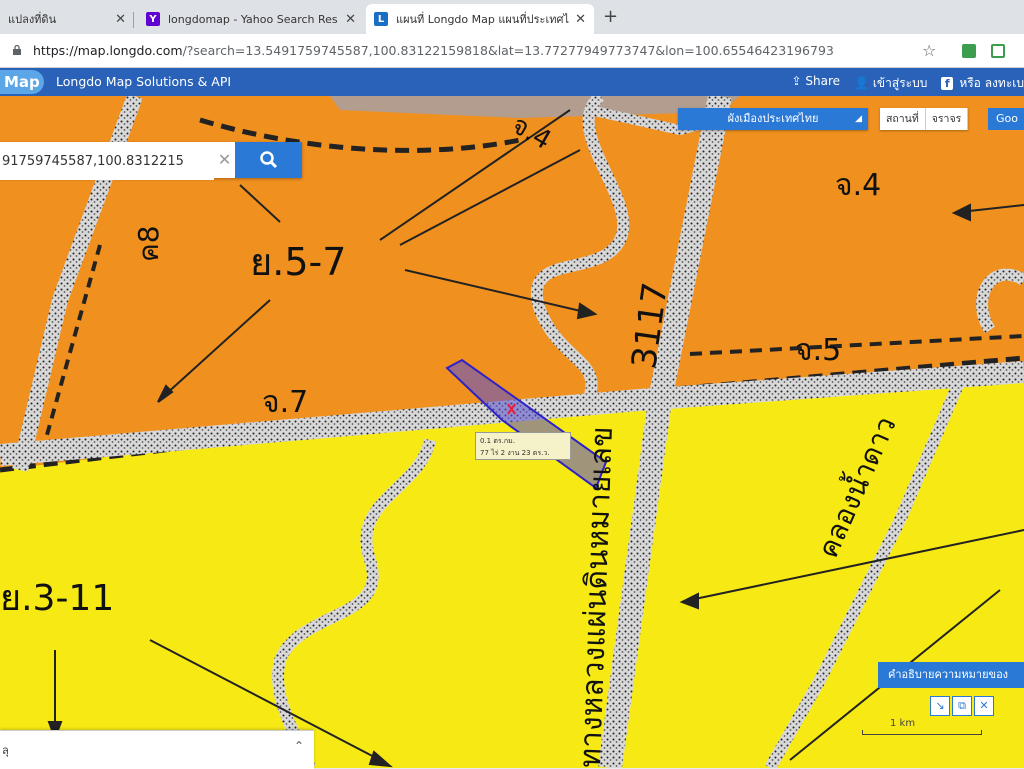 Image resolution: width=1024 pixels, height=769 pixels. I want to click on draw-line-icon: ↘, so click(940, 706).